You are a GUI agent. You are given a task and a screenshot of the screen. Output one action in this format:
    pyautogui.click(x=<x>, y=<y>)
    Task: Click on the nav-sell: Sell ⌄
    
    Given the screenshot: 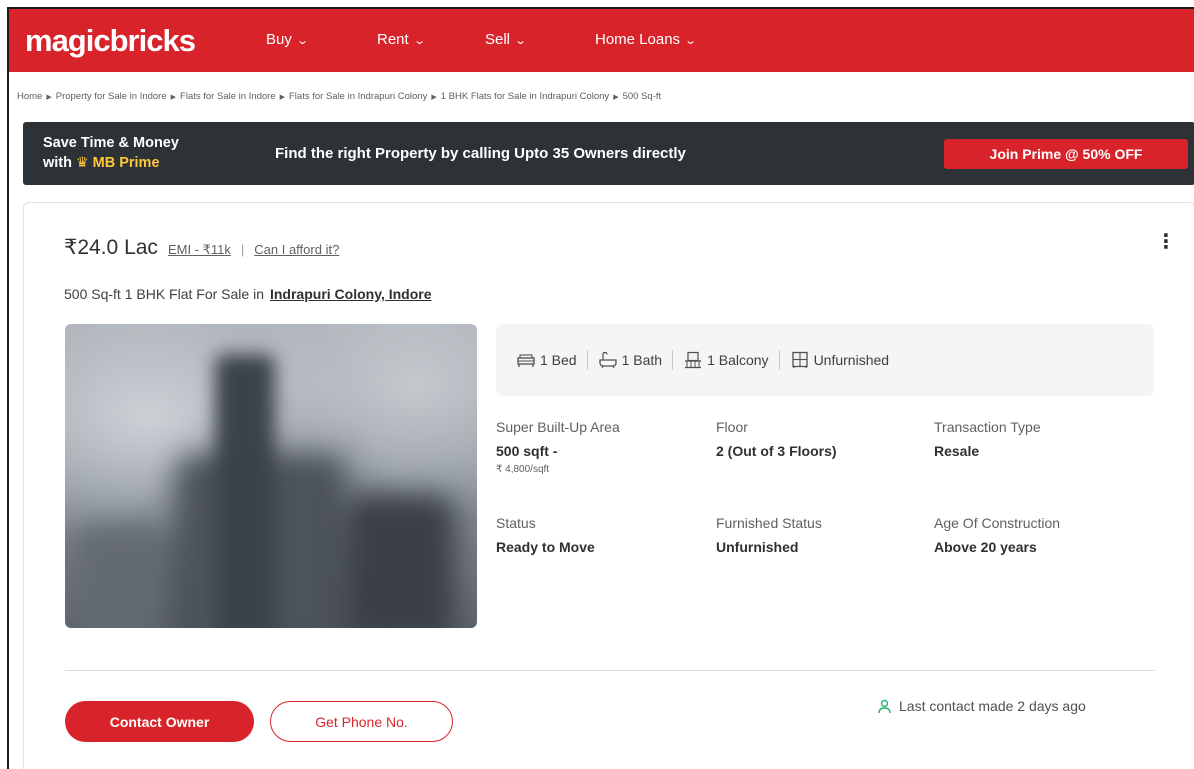 What is the action you would take?
    pyautogui.click(x=506, y=39)
    